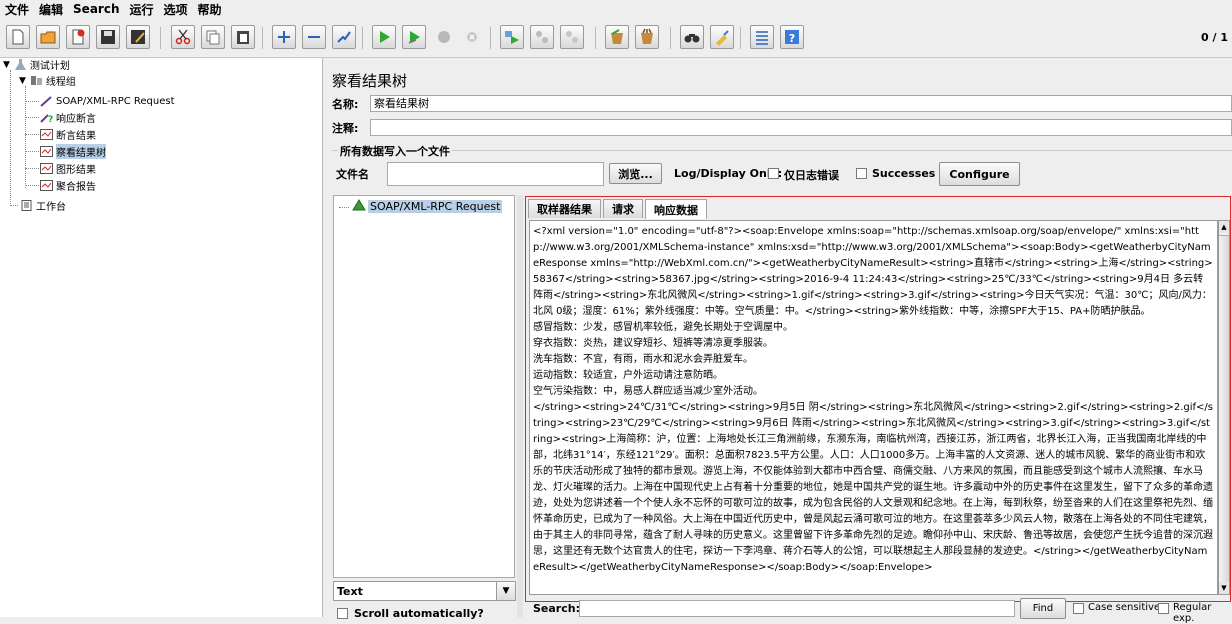 This screenshot has width=1232, height=624. I want to click on search-input, so click(797, 608).